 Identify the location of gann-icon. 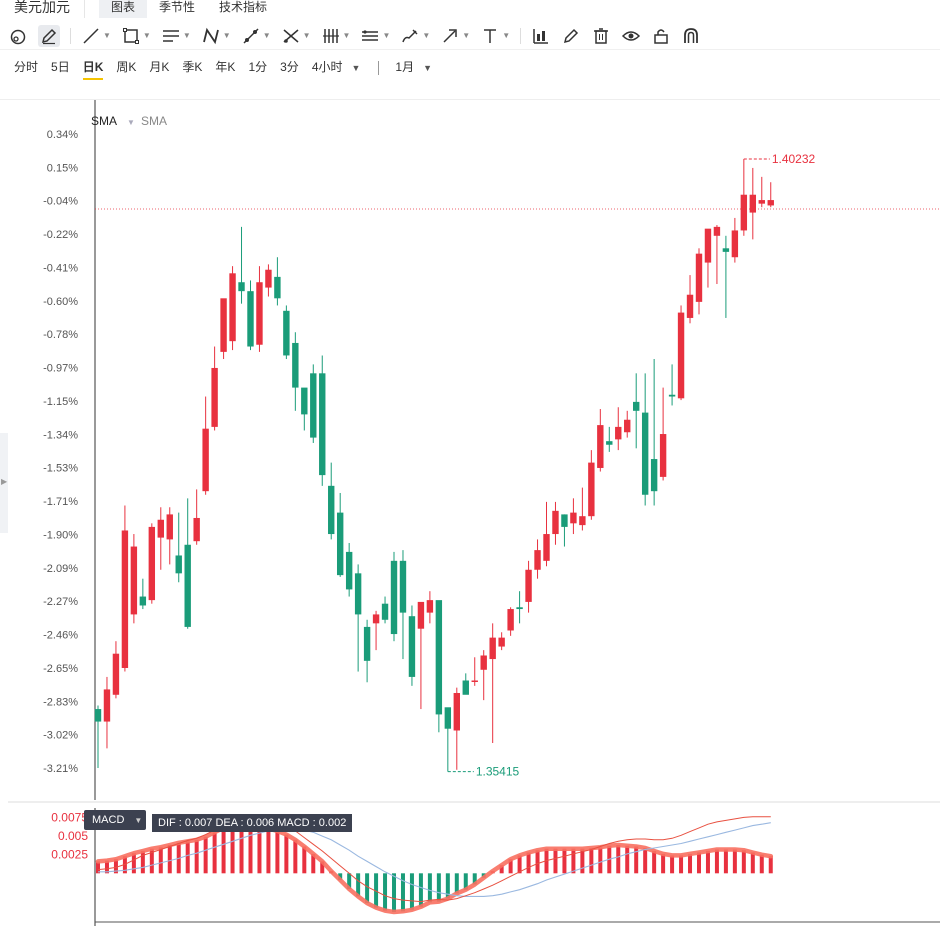
(330, 35).